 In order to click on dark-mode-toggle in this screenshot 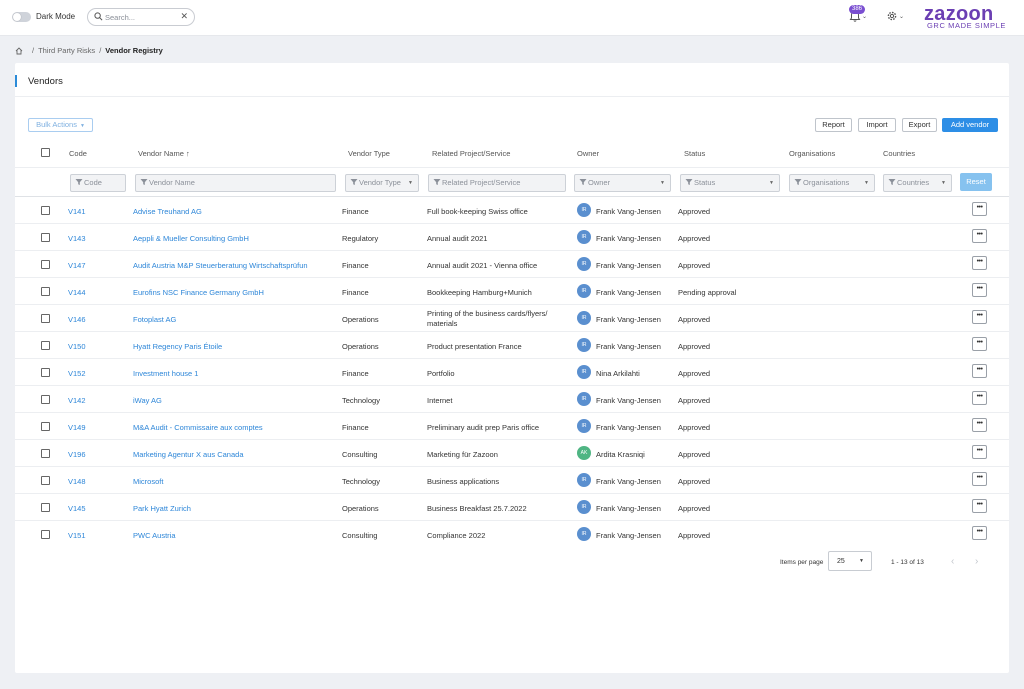, I will do `click(21, 17)`.